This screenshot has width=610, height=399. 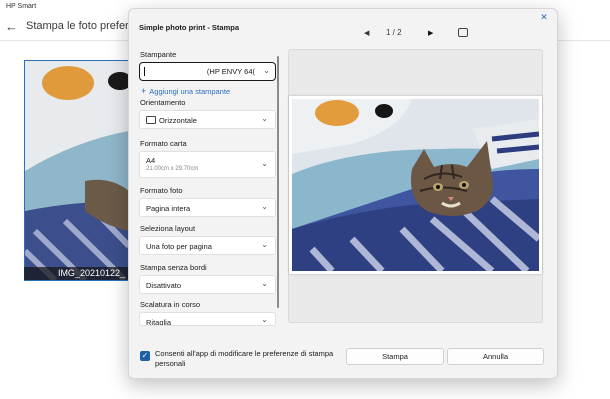 What do you see at coordinates (163, 143) in the screenshot?
I see `paper-size-label: Formato carta` at bounding box center [163, 143].